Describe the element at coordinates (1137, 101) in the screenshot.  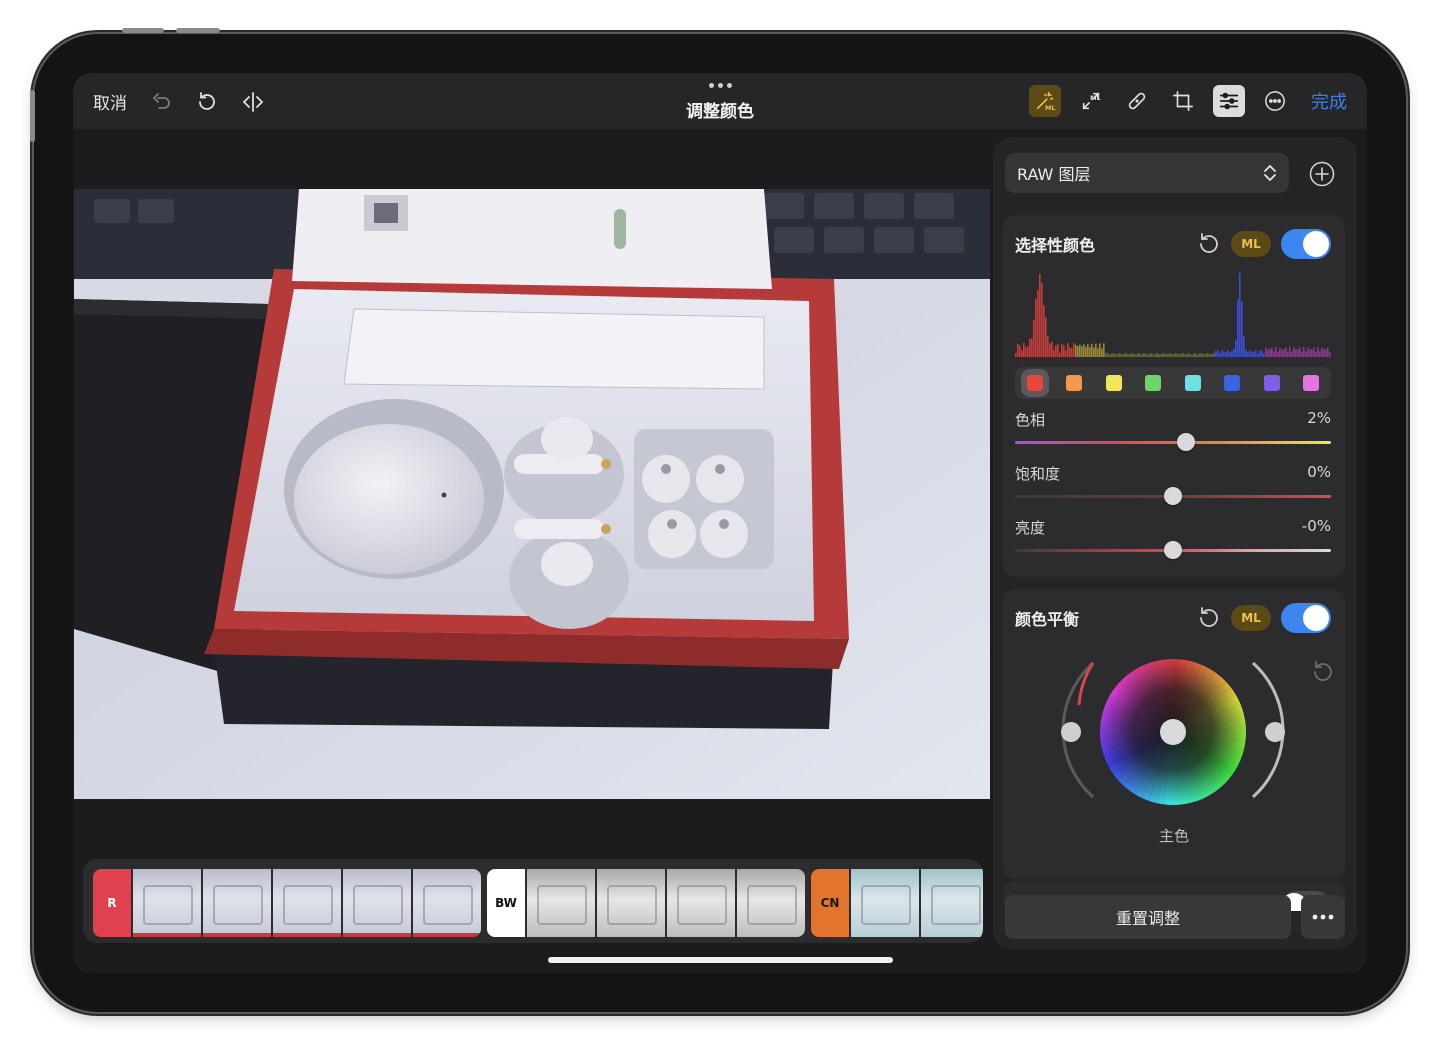
I see `bandage-icon` at that location.